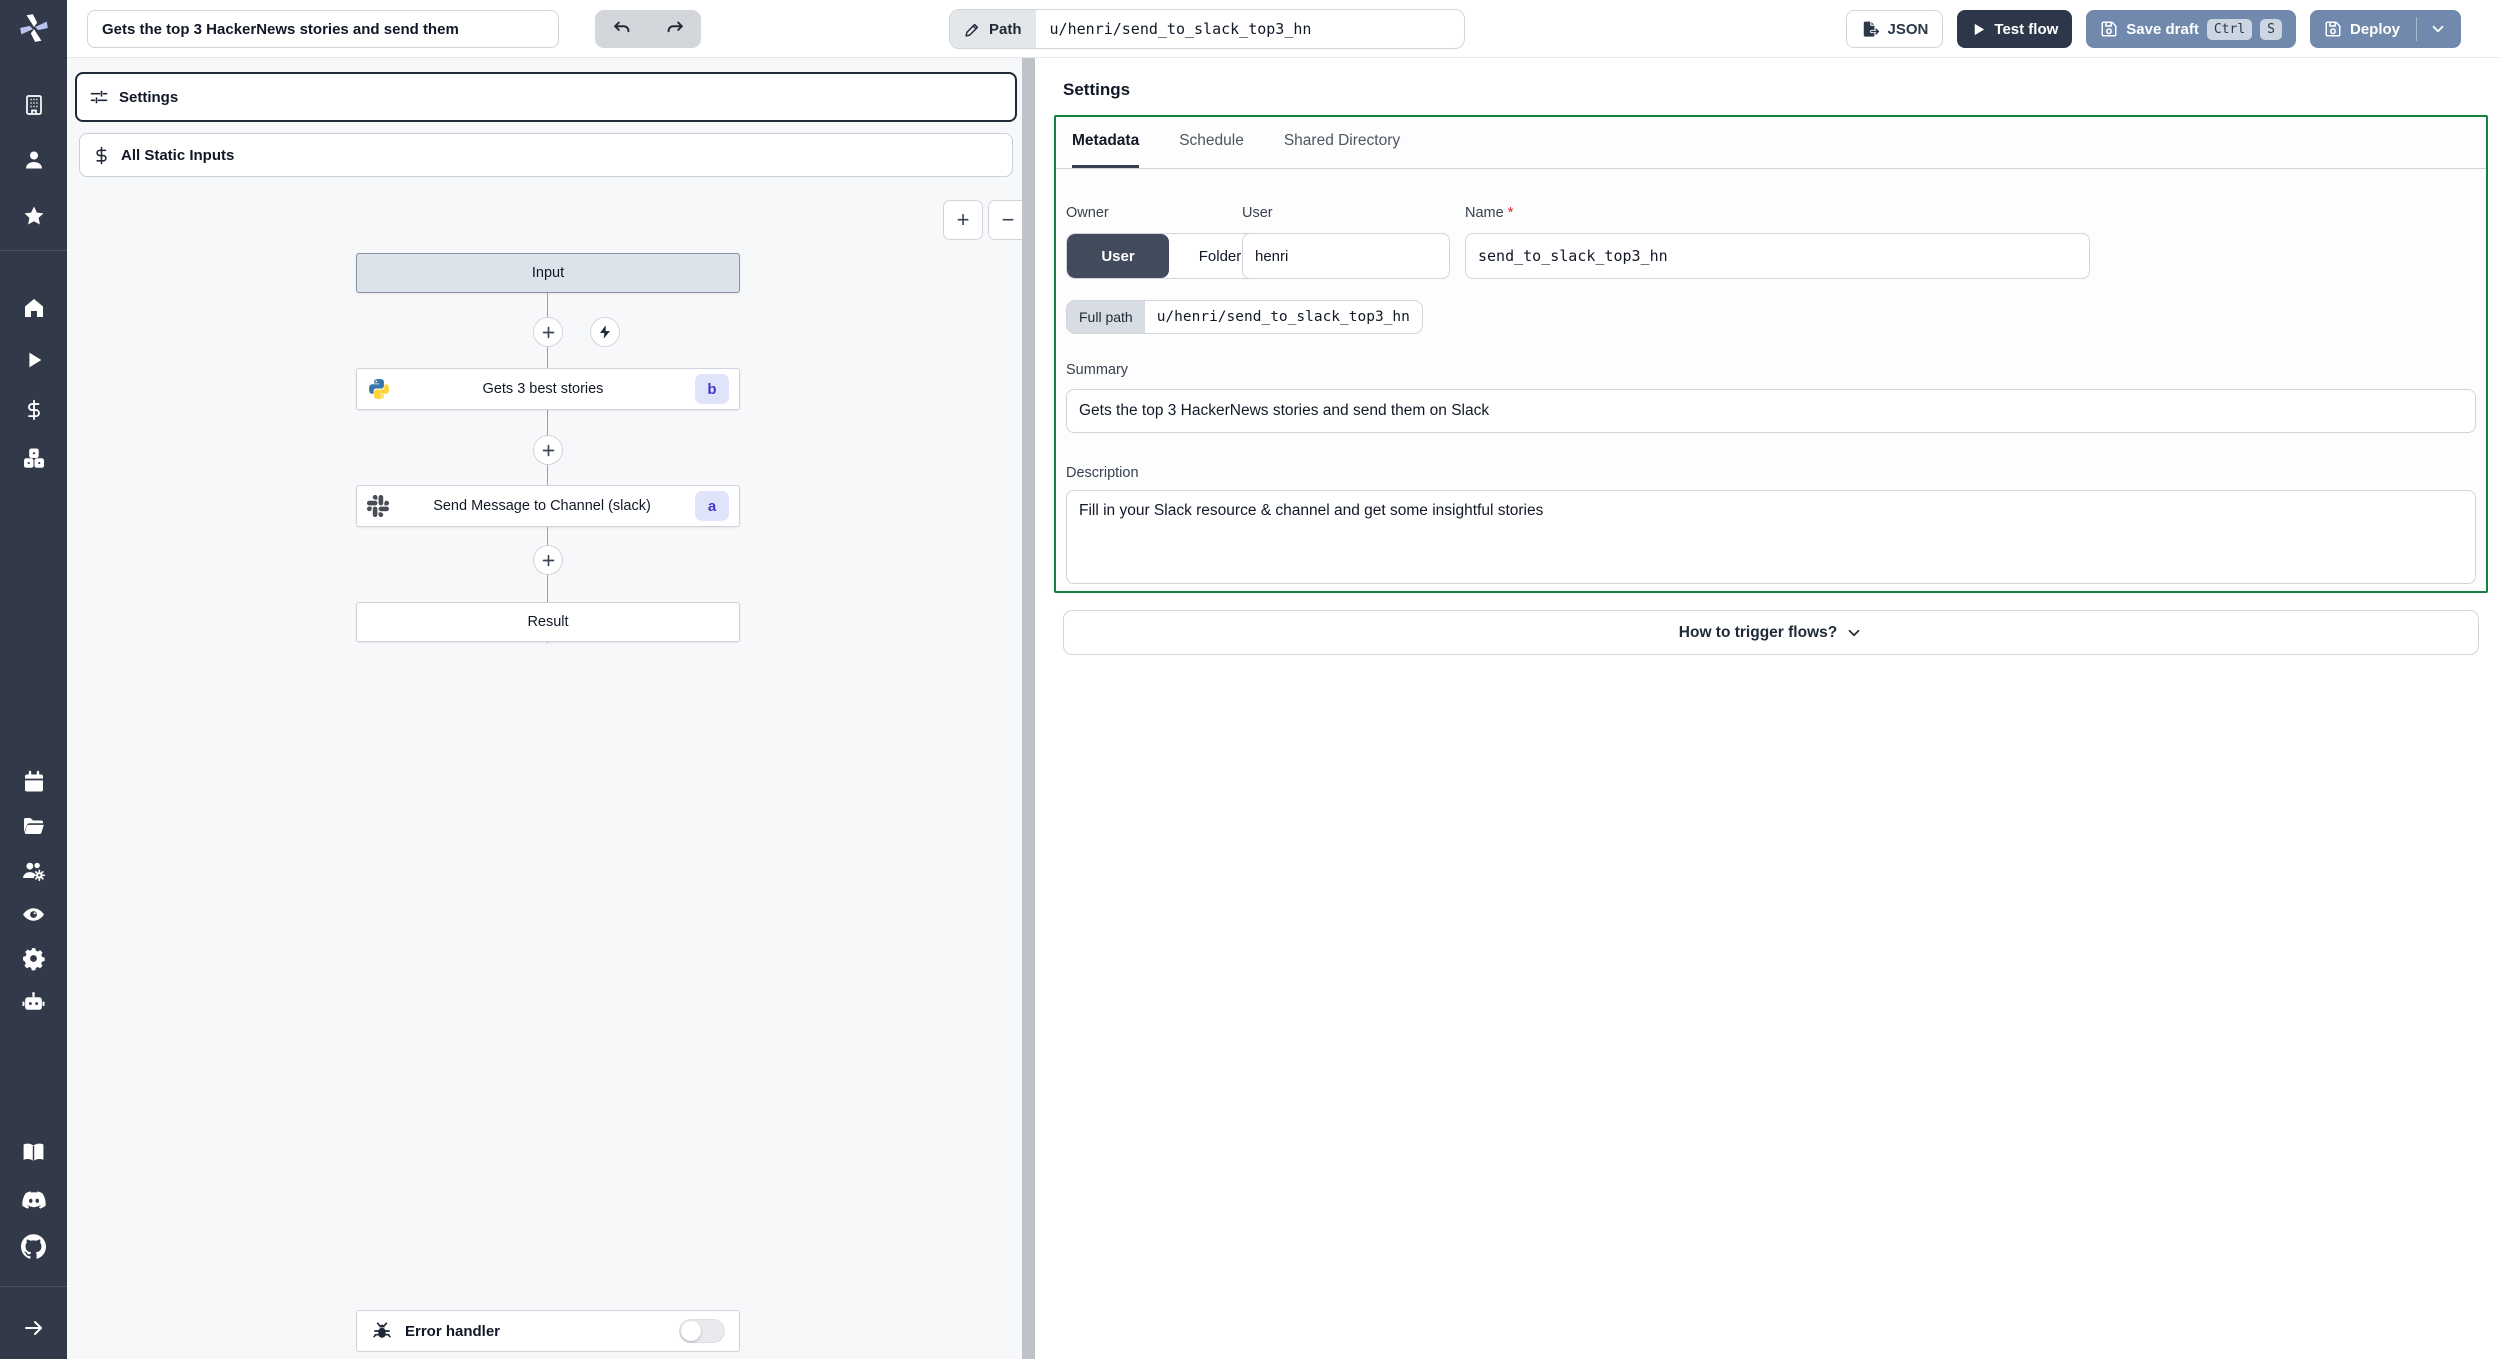 The height and width of the screenshot is (1359, 2500). I want to click on name-label: Name *, so click(1489, 213).